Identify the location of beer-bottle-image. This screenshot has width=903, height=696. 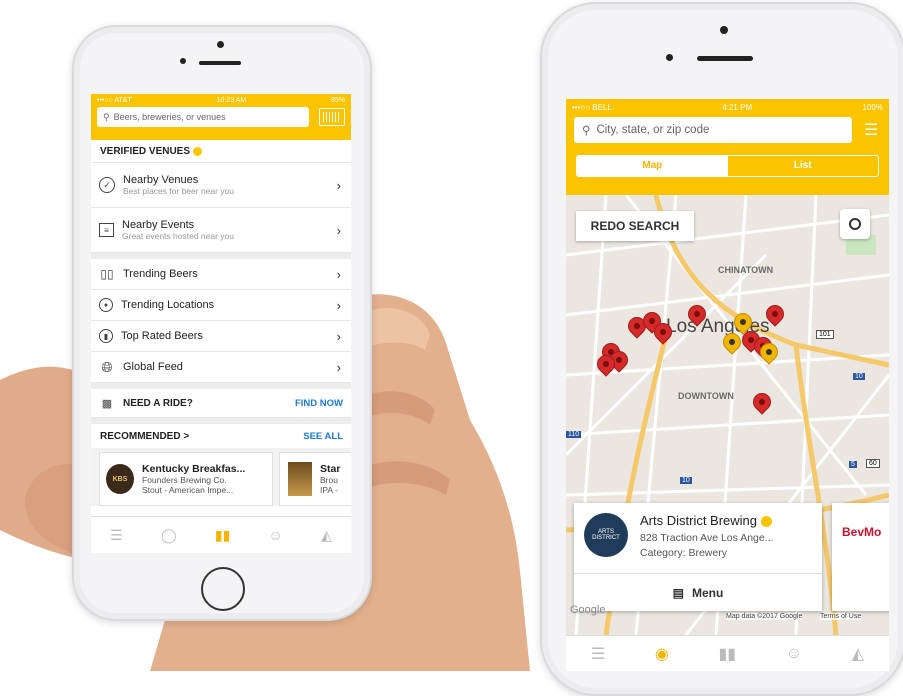
(300, 479).